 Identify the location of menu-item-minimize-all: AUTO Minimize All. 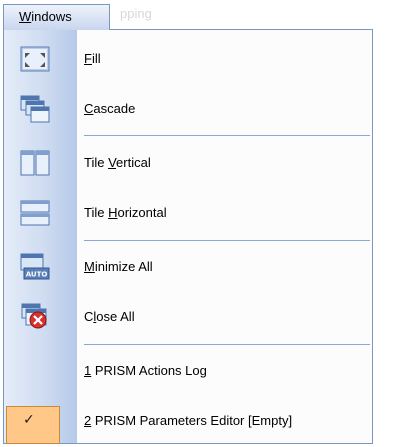
(188, 267).